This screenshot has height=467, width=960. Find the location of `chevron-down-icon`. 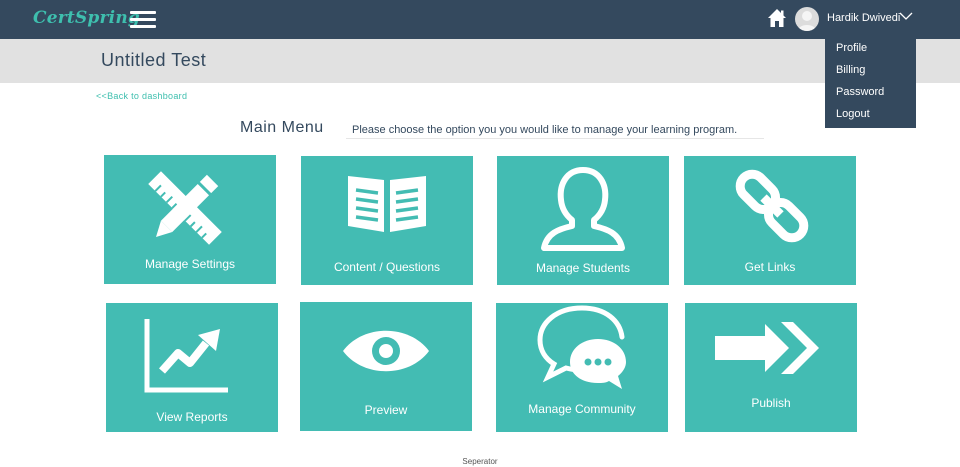

chevron-down-icon is located at coordinates (906, 16).